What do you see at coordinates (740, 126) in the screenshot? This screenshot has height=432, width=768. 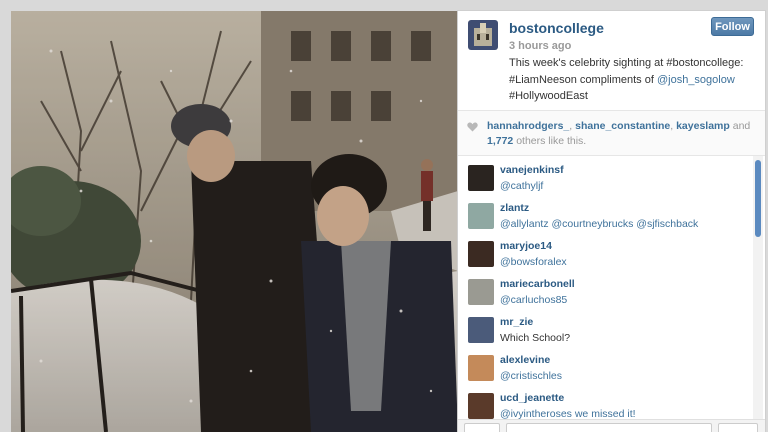 I see `likes-and: and` at bounding box center [740, 126].